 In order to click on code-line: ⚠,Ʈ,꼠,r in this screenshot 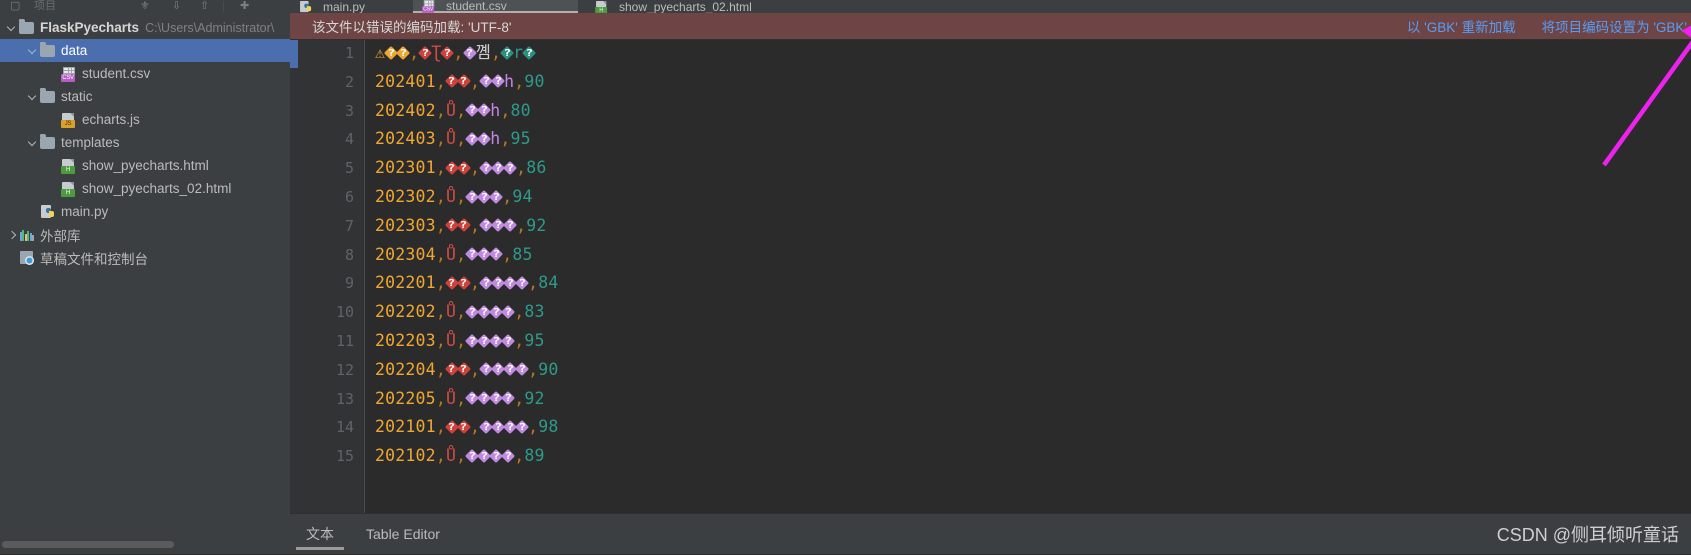, I will do `click(455, 53)`.